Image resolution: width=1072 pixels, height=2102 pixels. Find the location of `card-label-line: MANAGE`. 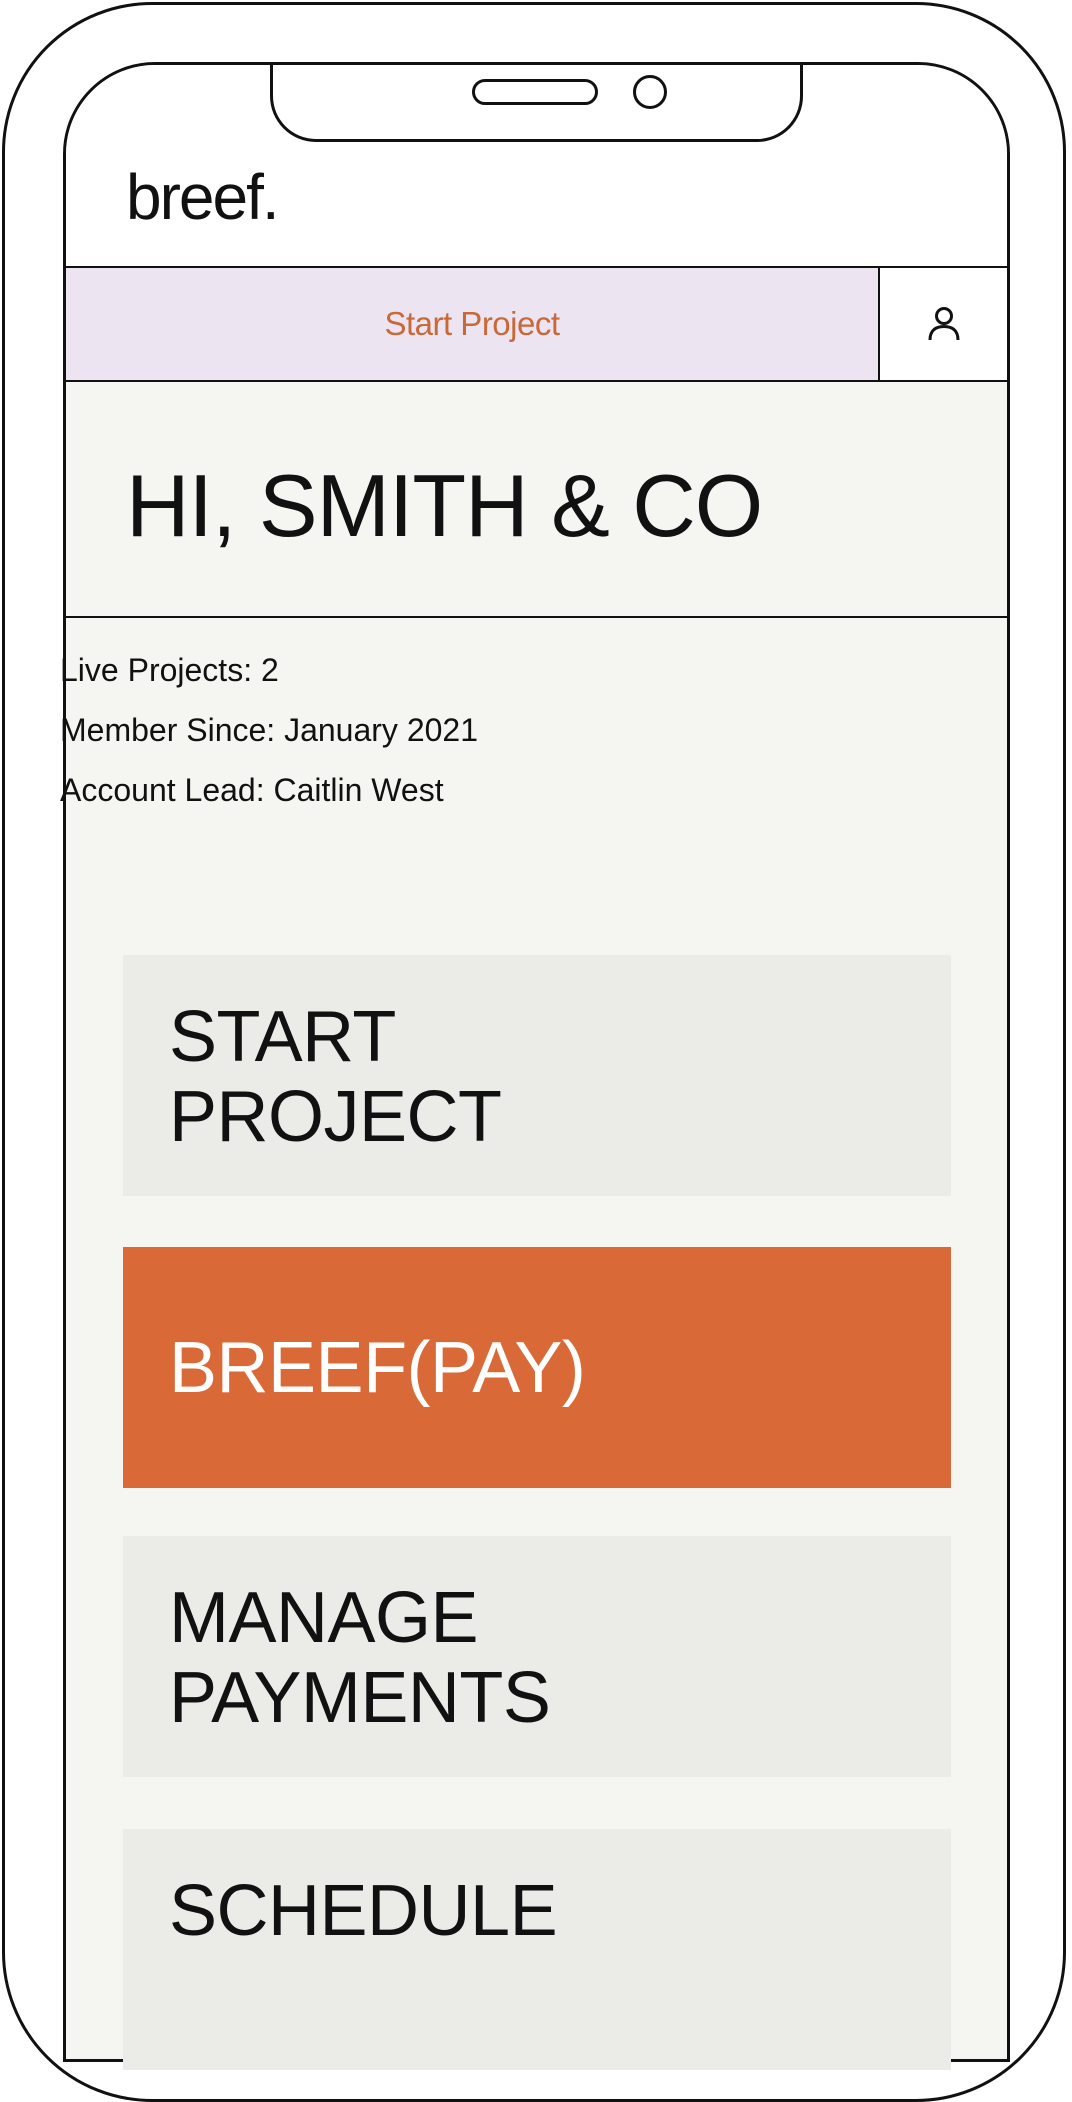

card-label-line: MANAGE is located at coordinates (324, 1618).